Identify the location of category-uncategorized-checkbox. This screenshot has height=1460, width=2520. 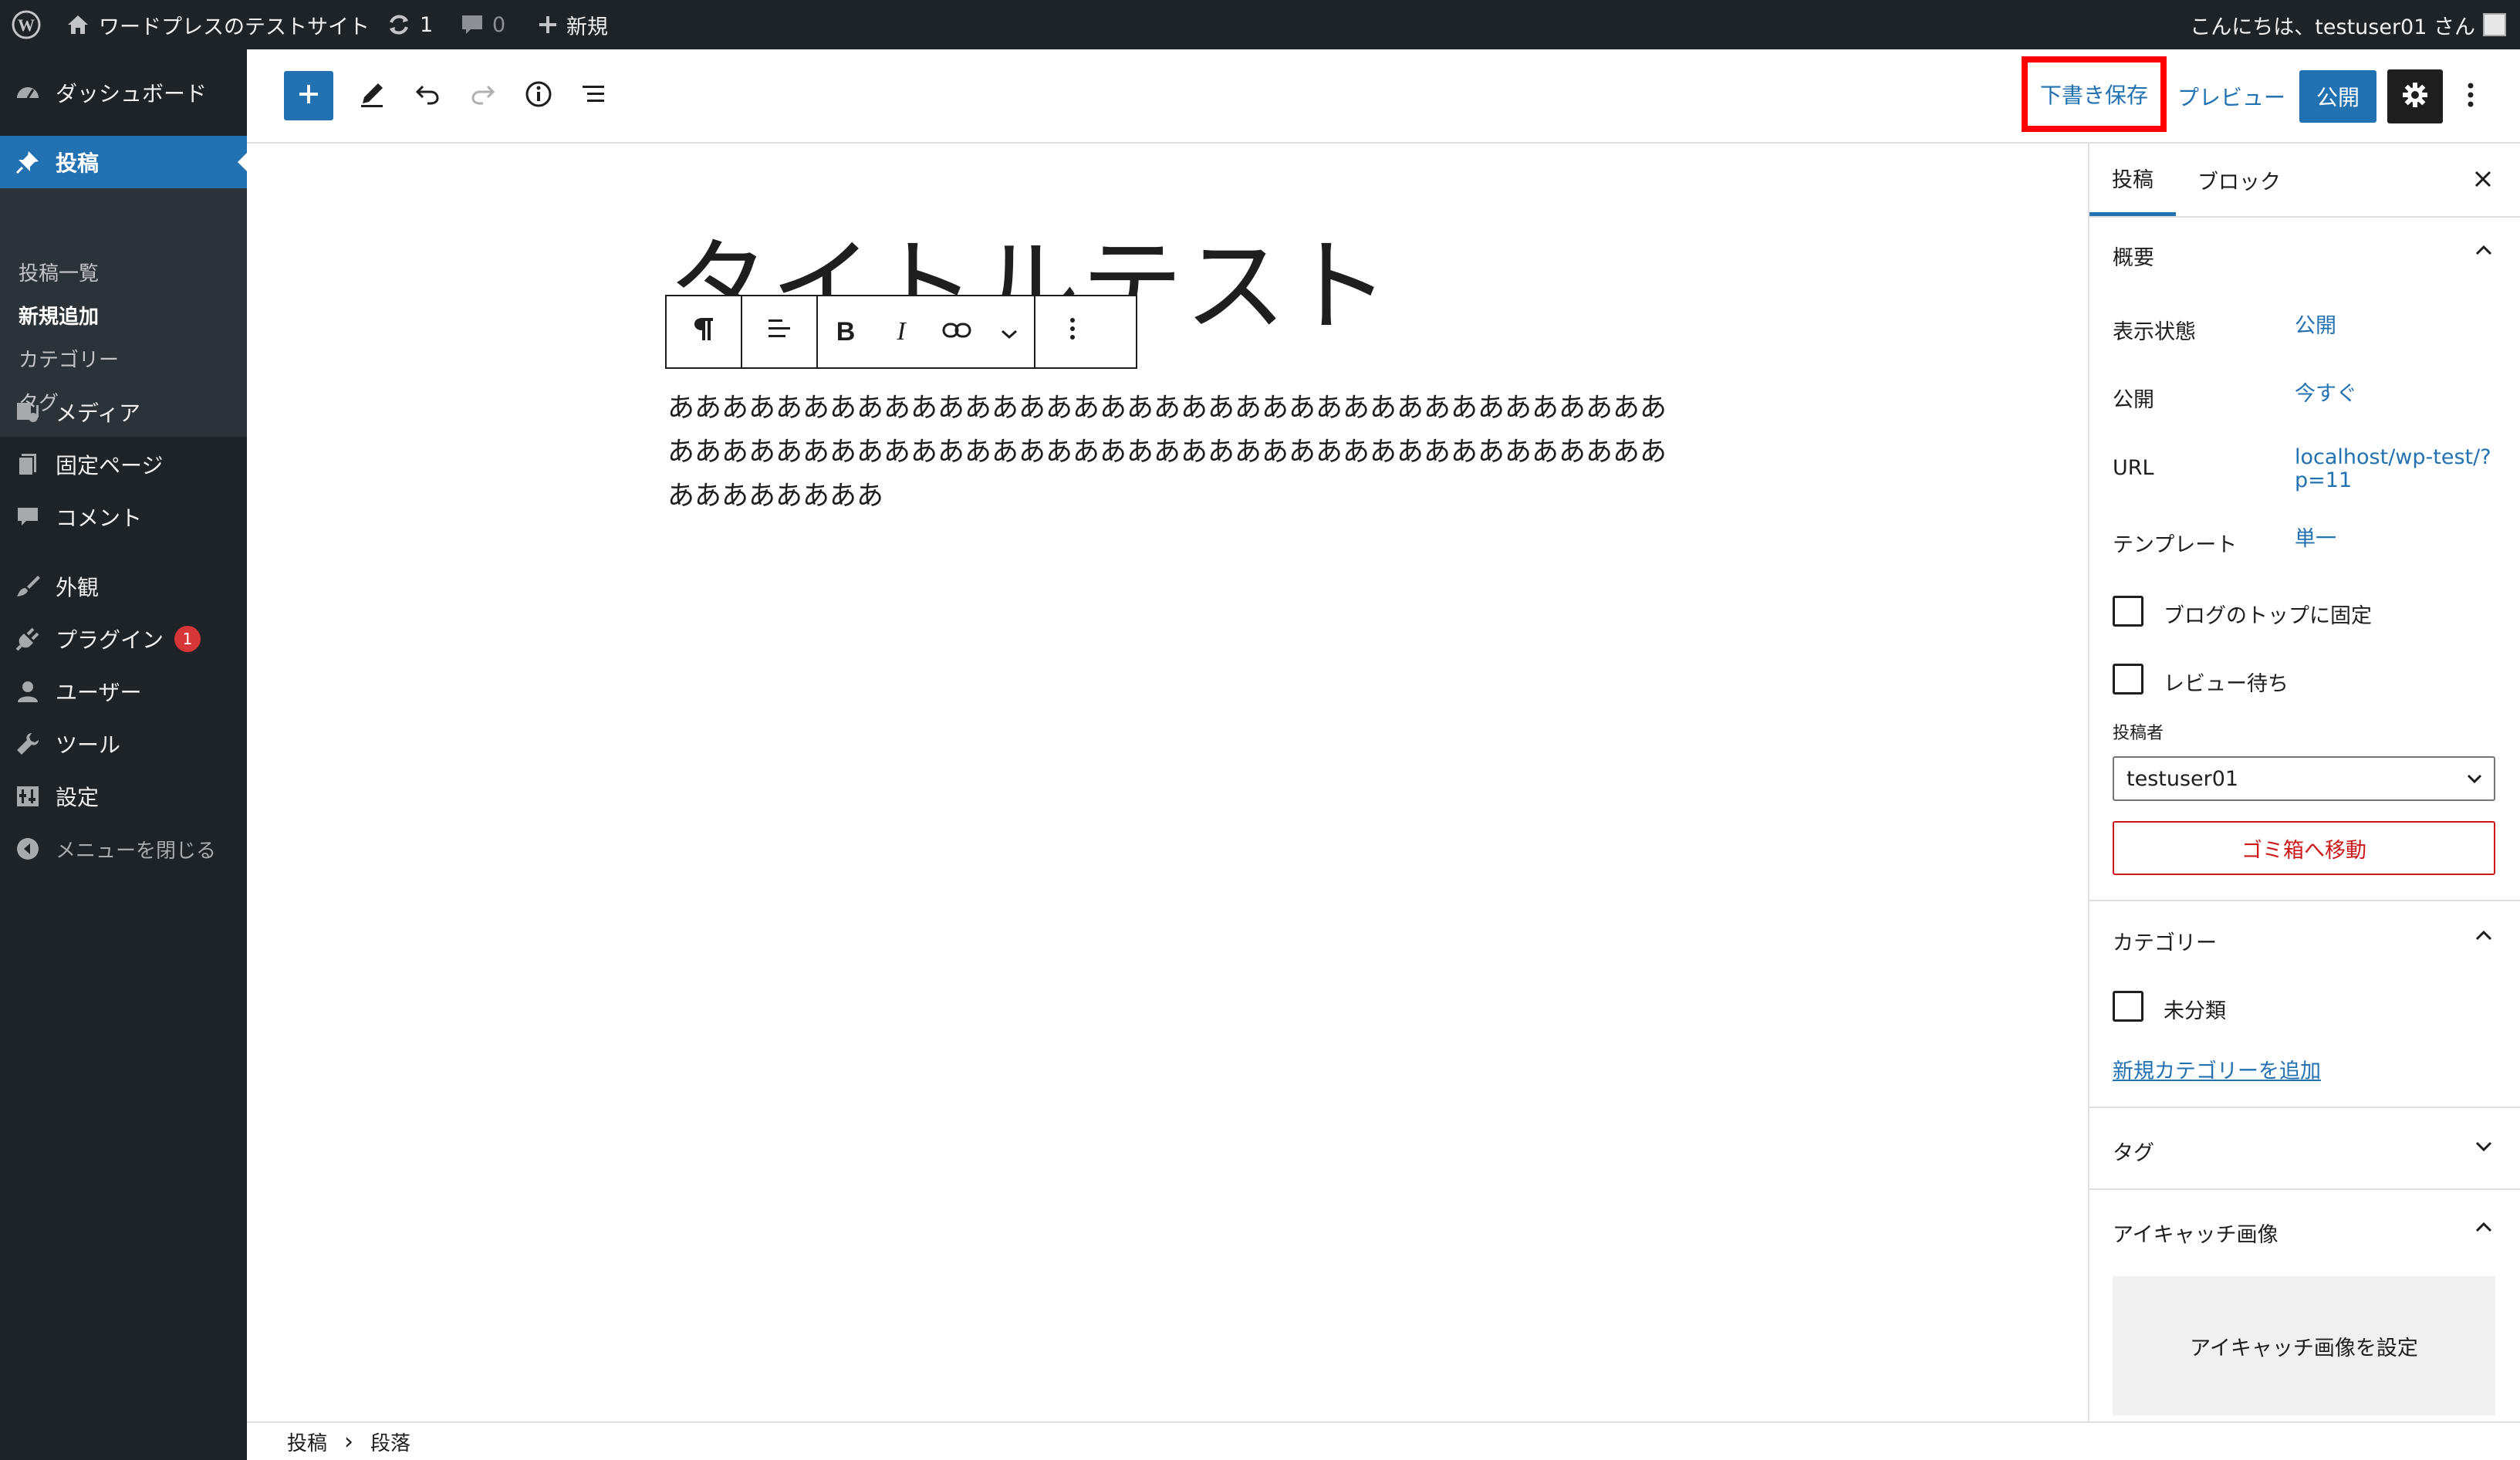
(2128, 1006).